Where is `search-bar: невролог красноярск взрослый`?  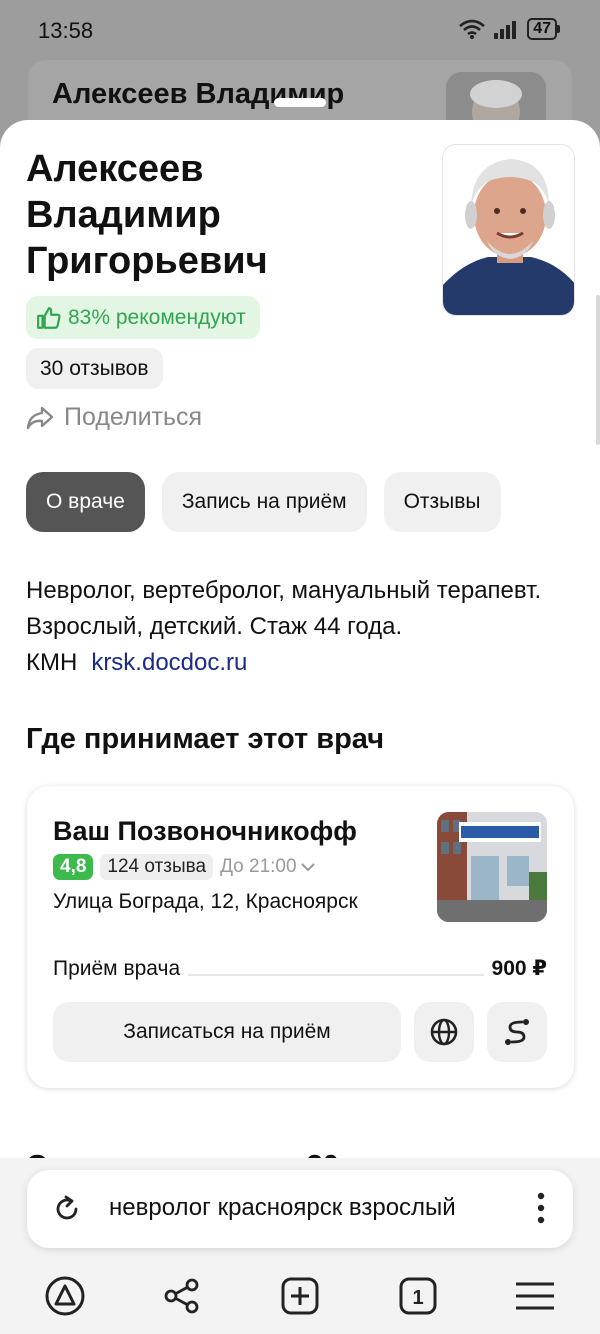 search-bar: невролог красноярск взрослый is located at coordinates (300, 1209).